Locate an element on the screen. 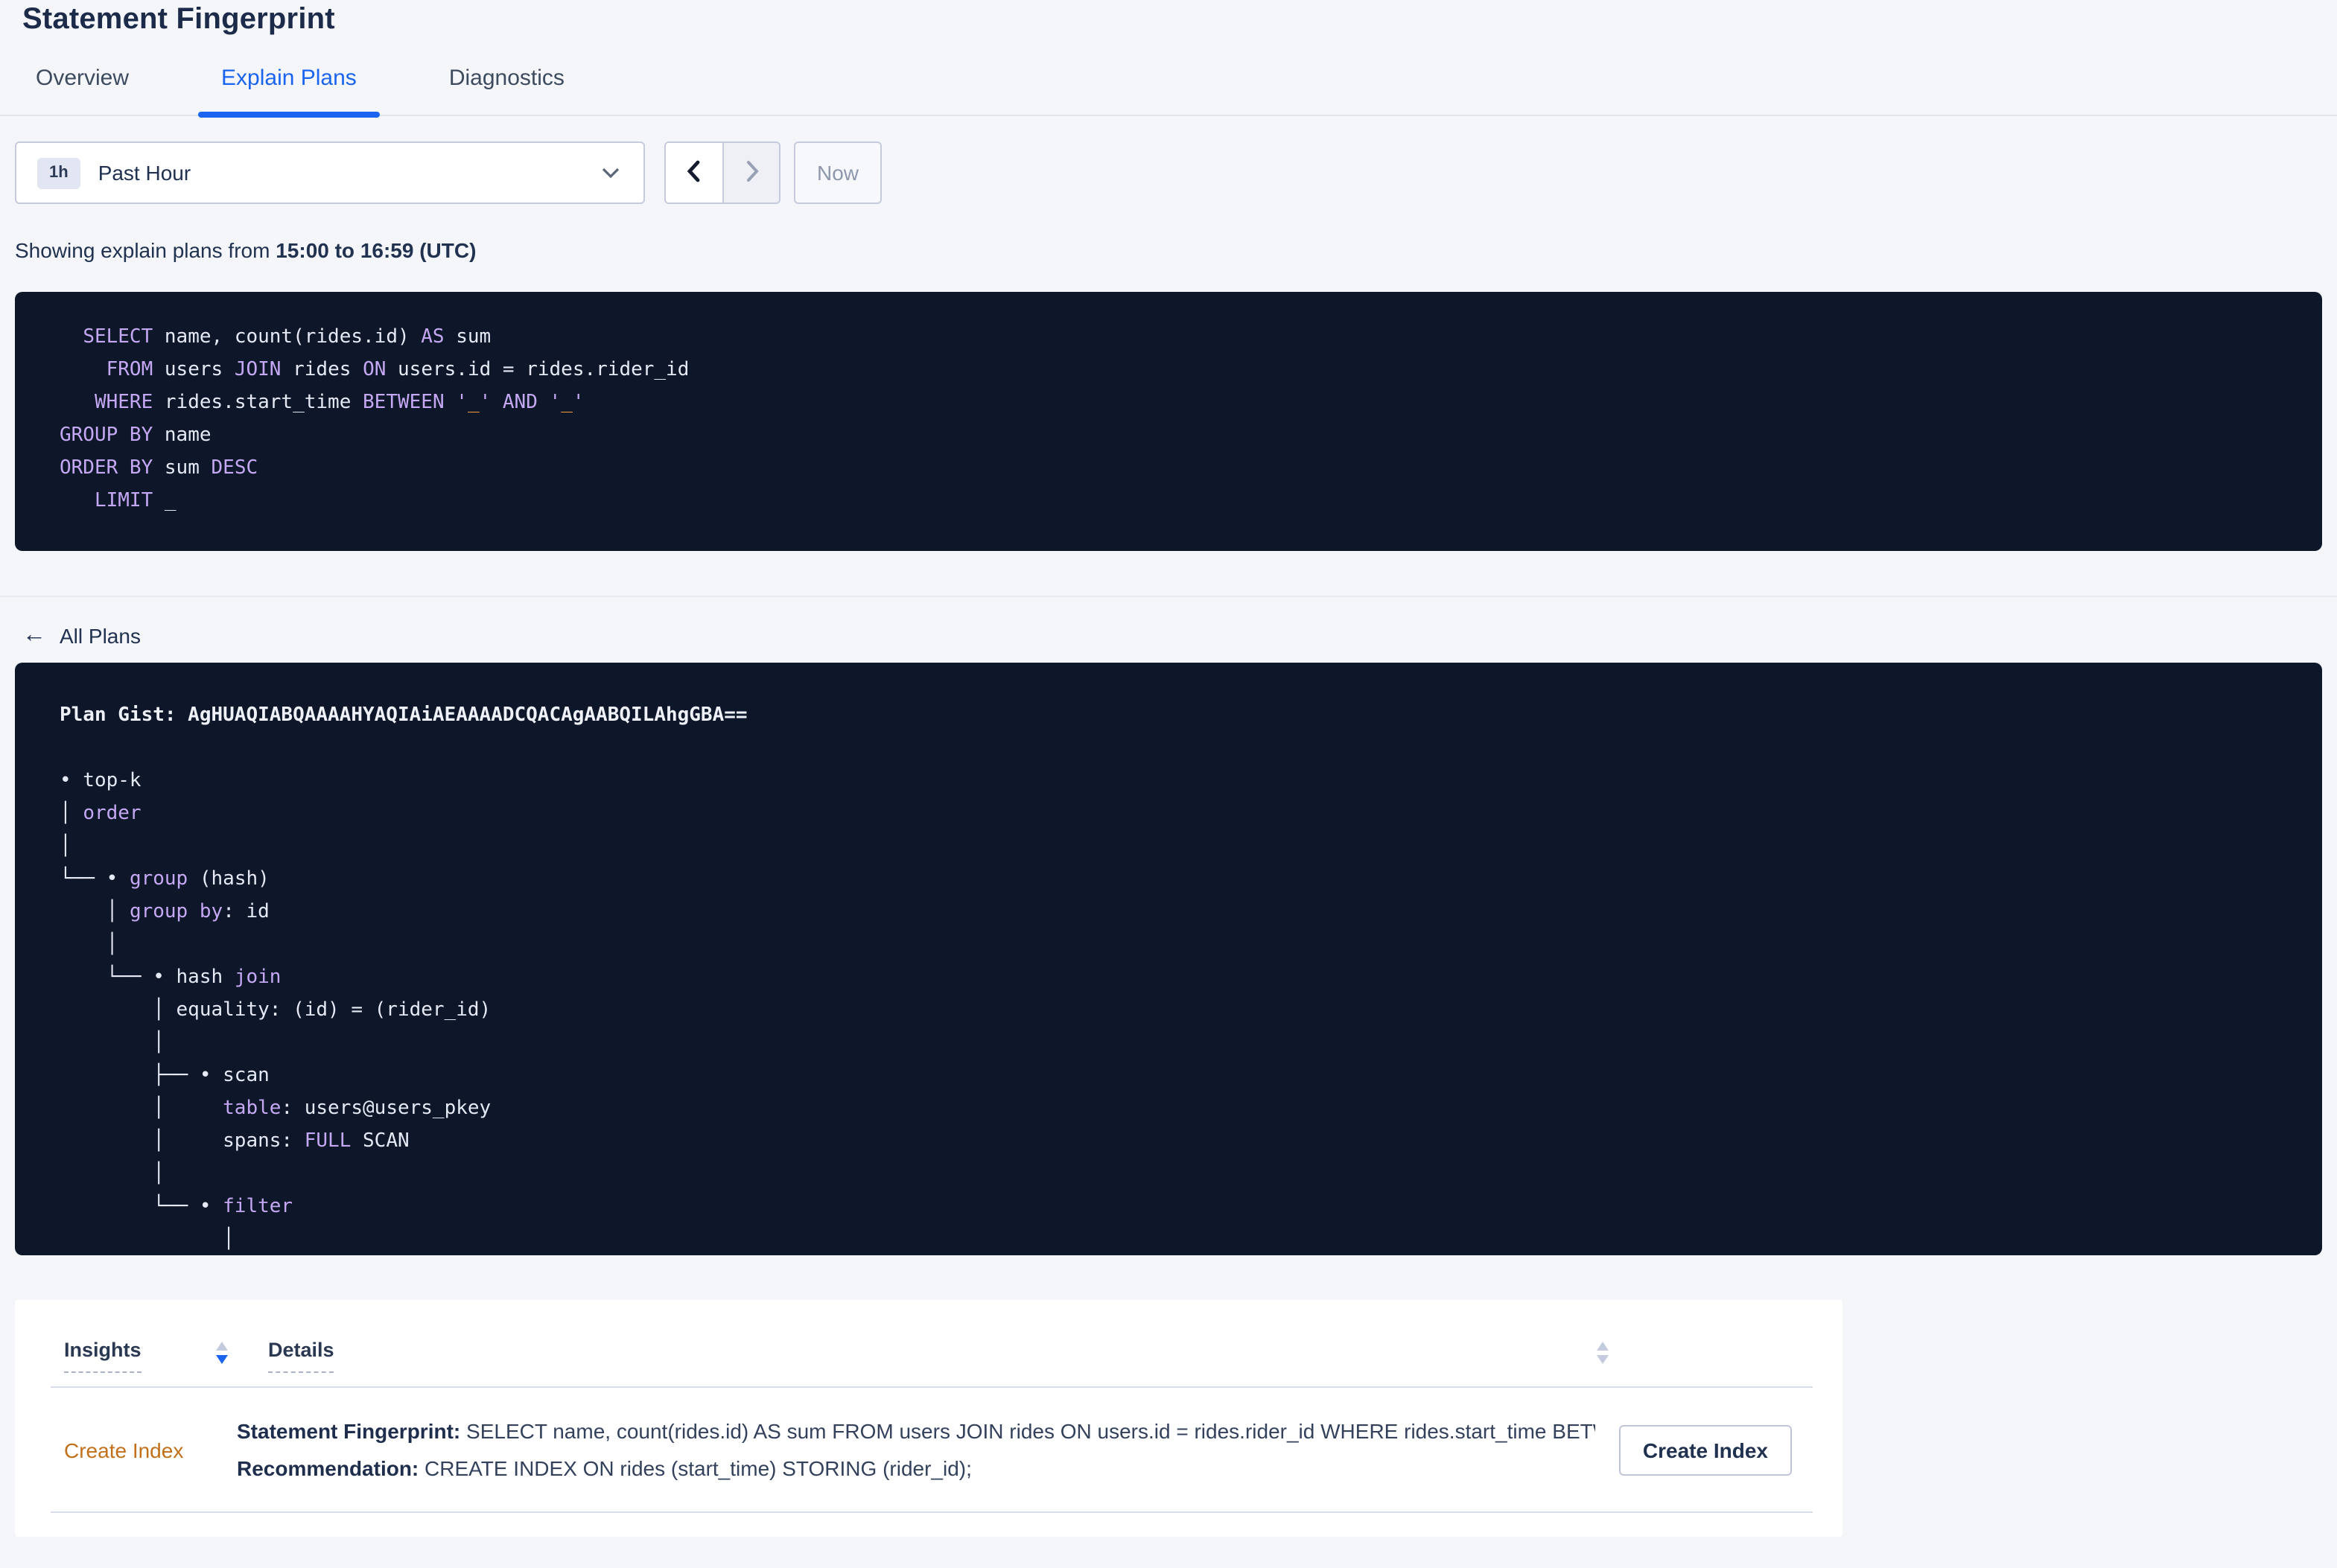 Image resolution: width=2337 pixels, height=1568 pixels. insights-table-header: Insights Details is located at coordinates (932, 1344).